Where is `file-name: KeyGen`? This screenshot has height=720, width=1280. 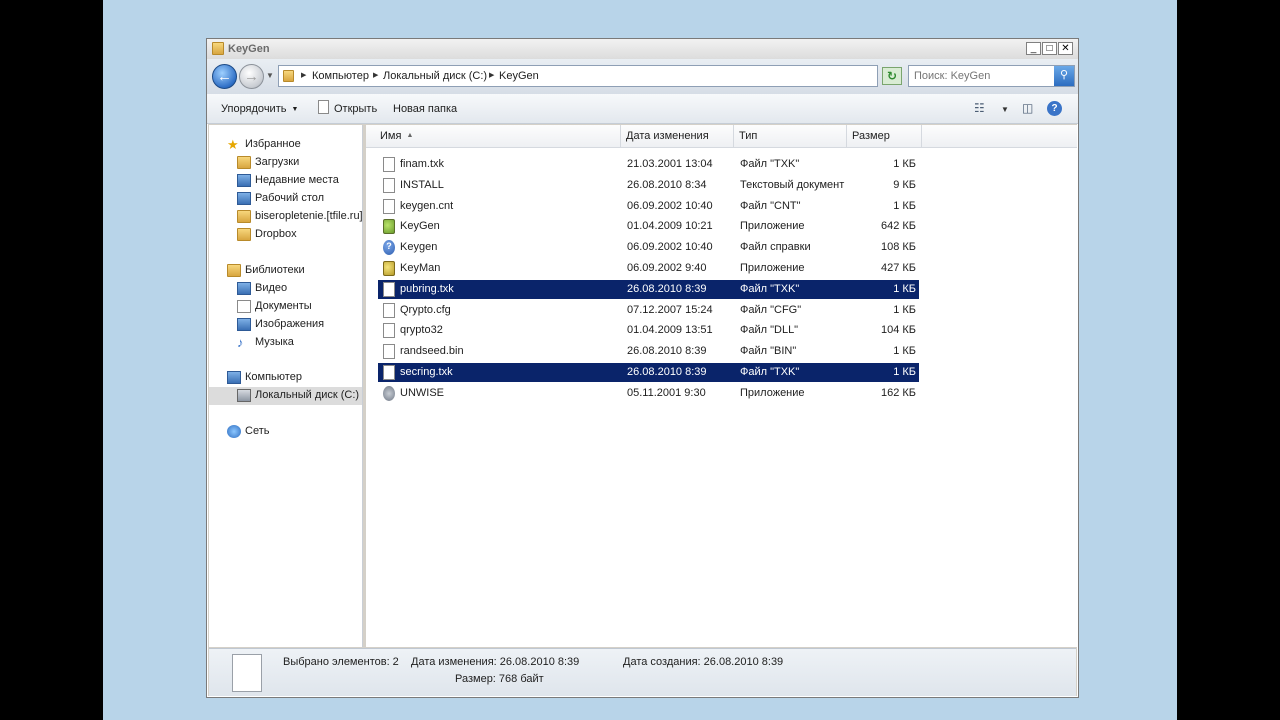 file-name: KeyGen is located at coordinates (420, 226).